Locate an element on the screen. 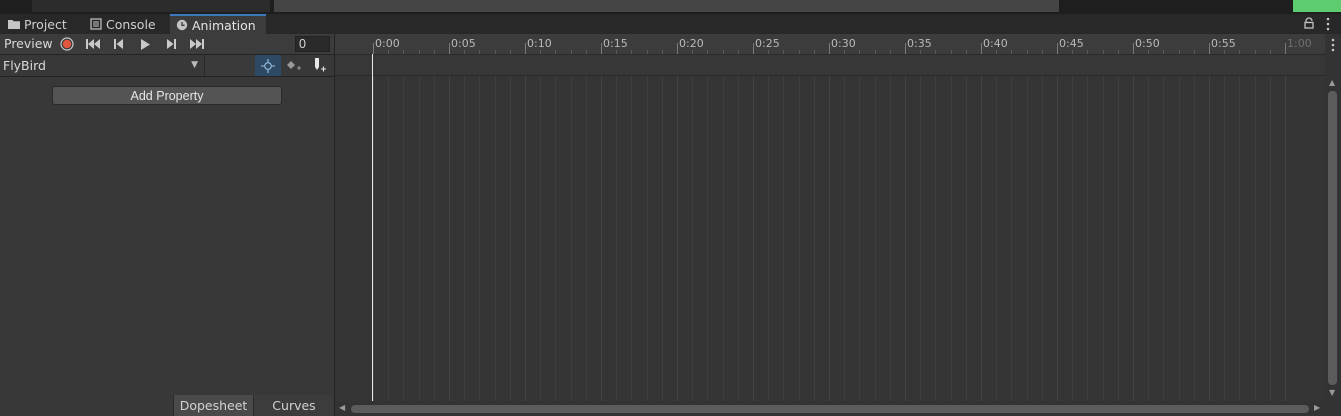 This screenshot has height=416, width=1341. horizontal-scroll-thumb is located at coordinates (830, 409).